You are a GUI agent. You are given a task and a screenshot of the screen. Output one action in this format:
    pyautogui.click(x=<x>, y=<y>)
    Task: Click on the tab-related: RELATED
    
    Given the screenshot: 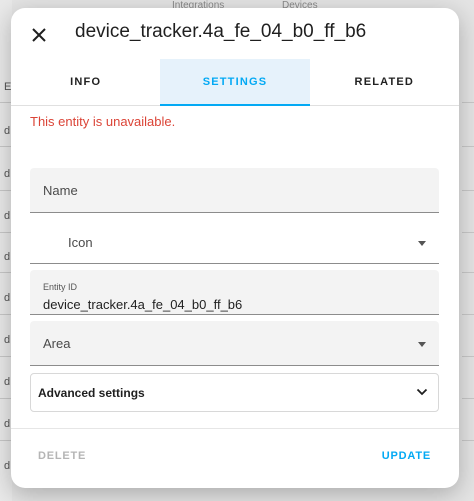 What is the action you would take?
    pyautogui.click(x=384, y=82)
    